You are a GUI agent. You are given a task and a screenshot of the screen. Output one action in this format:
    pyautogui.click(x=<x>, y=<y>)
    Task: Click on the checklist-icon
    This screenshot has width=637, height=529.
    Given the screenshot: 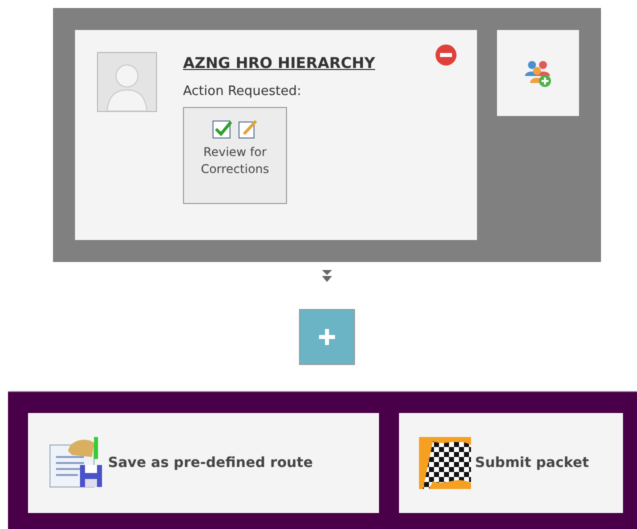 What is the action you would take?
    pyautogui.click(x=235, y=129)
    